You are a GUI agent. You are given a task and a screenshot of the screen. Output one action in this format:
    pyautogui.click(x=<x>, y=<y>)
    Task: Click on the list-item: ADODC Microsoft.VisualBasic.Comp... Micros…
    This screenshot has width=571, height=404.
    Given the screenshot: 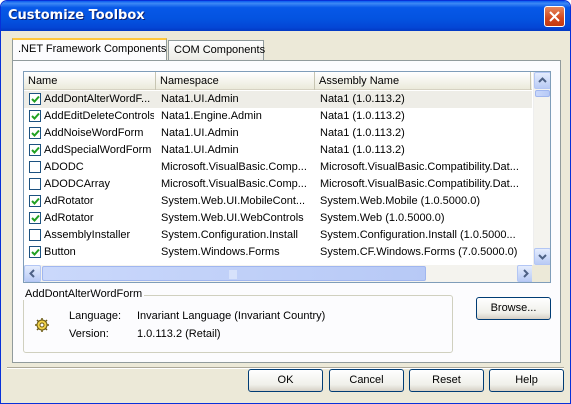 What is the action you would take?
    pyautogui.click(x=278, y=167)
    